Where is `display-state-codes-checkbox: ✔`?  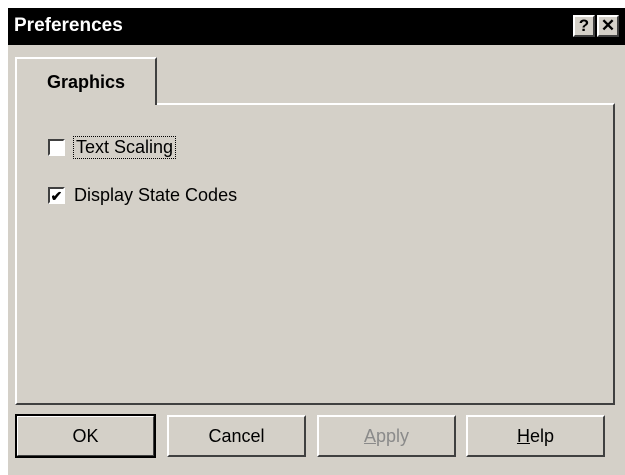 display-state-codes-checkbox: ✔ is located at coordinates (56, 195).